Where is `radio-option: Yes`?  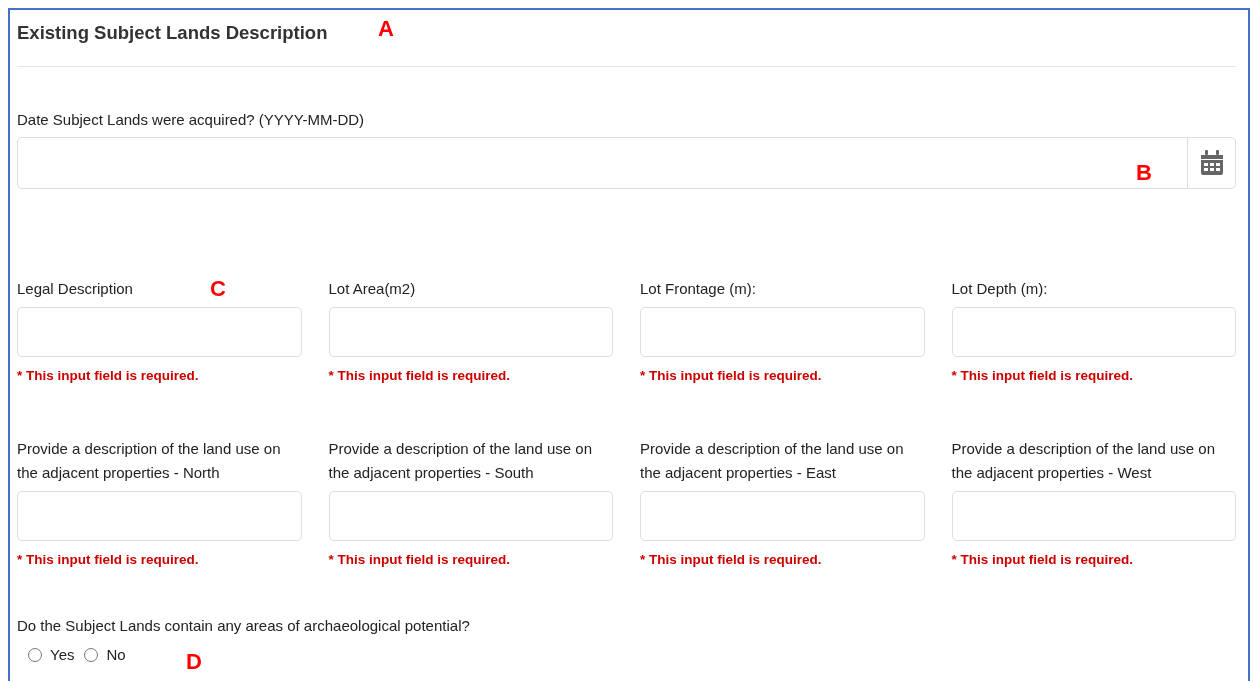 radio-option: Yes is located at coordinates (51, 654).